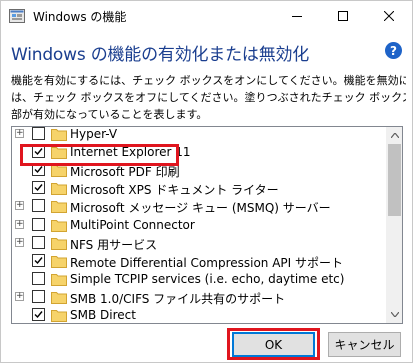 Image resolution: width=413 pixels, height=363 pixels. What do you see at coordinates (394, 225) in the screenshot?
I see `vertical-scrollbar` at bounding box center [394, 225].